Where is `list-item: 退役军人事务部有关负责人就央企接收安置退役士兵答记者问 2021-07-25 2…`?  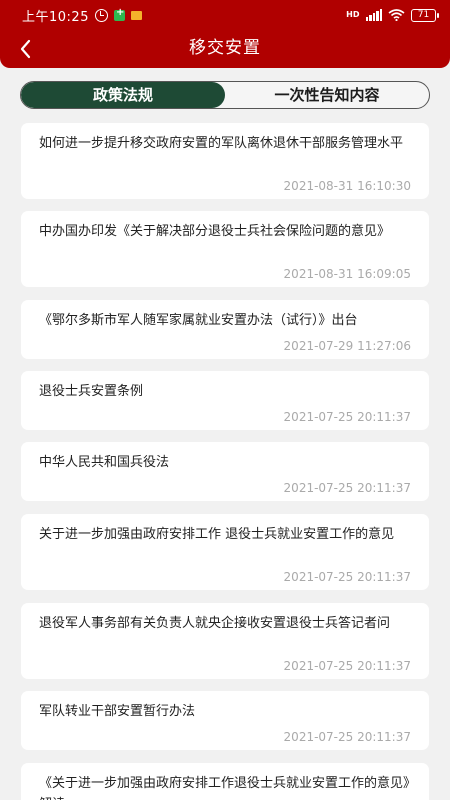 list-item: 退役军人事务部有关负责人就央企接收安置退役士兵答记者问 2021-07-25 2… is located at coordinates (225, 641).